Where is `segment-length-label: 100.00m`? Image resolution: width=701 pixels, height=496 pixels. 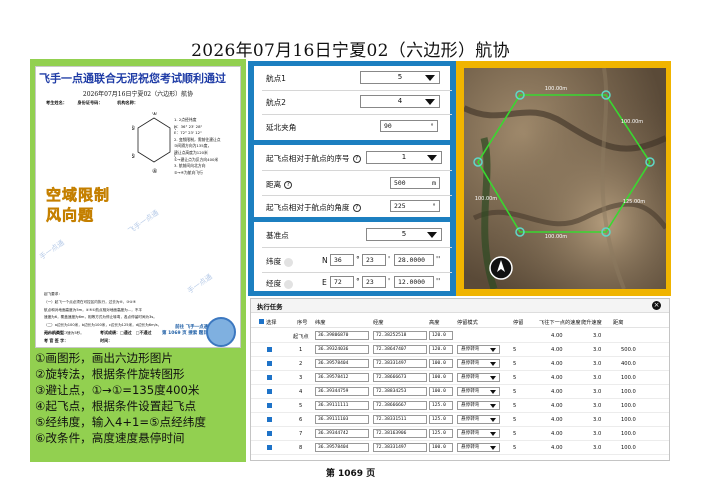
segment-length-label: 100.00m is located at coordinates (632, 122).